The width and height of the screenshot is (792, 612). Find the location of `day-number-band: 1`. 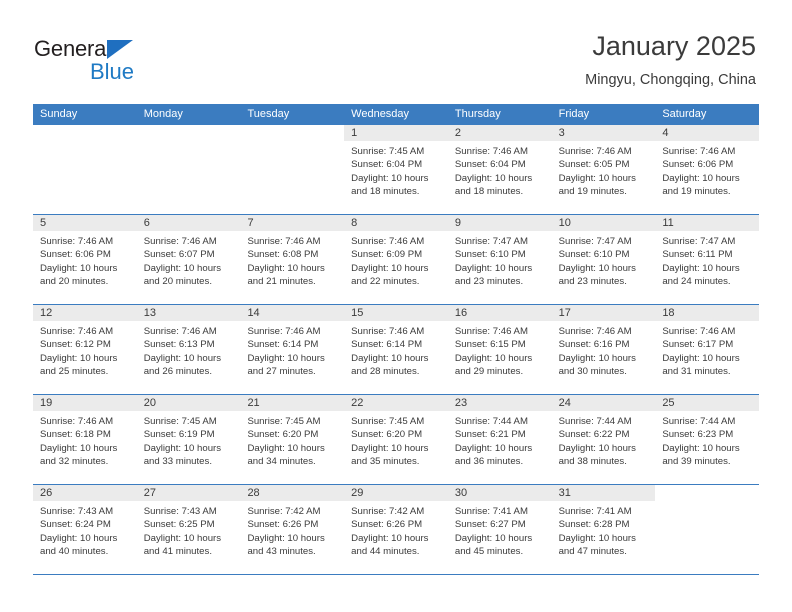

day-number-band: 1 is located at coordinates (396, 133).